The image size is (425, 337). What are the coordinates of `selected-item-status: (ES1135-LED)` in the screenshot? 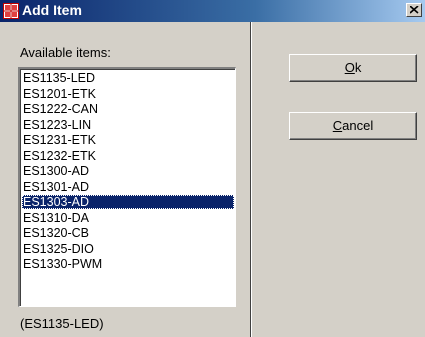 It's located at (62, 323).